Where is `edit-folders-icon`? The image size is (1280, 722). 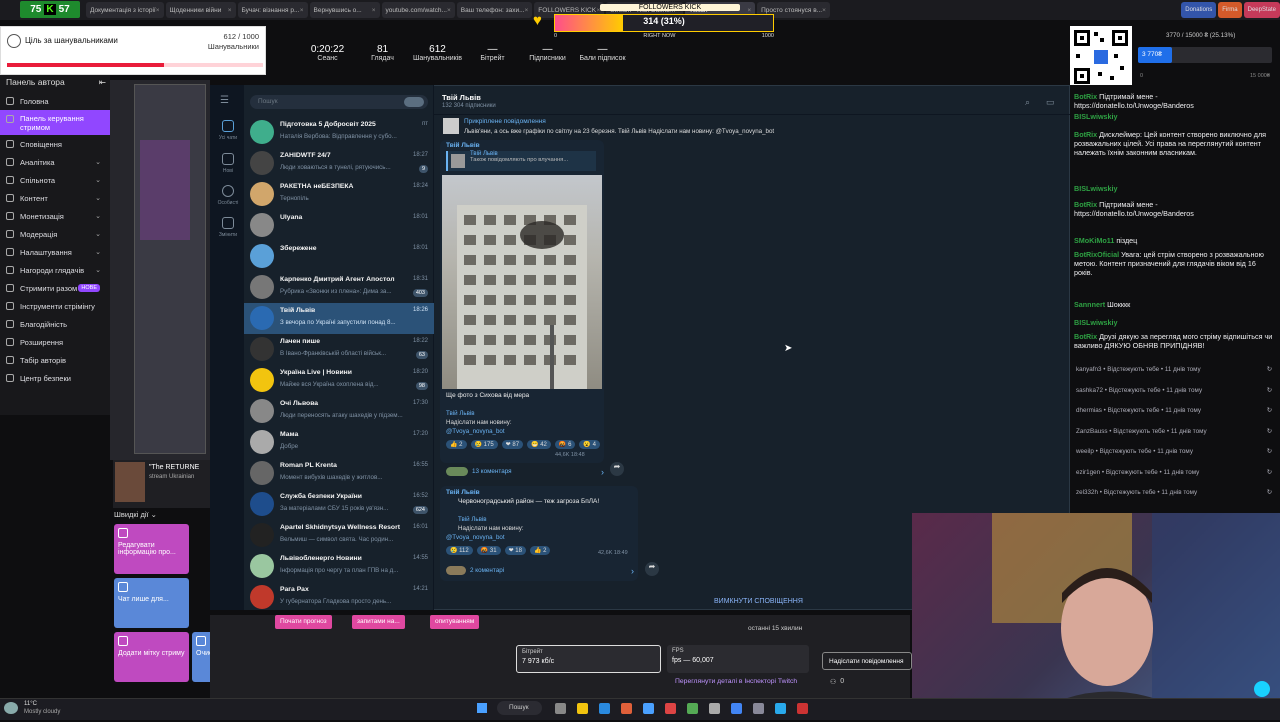 edit-folders-icon is located at coordinates (228, 223).